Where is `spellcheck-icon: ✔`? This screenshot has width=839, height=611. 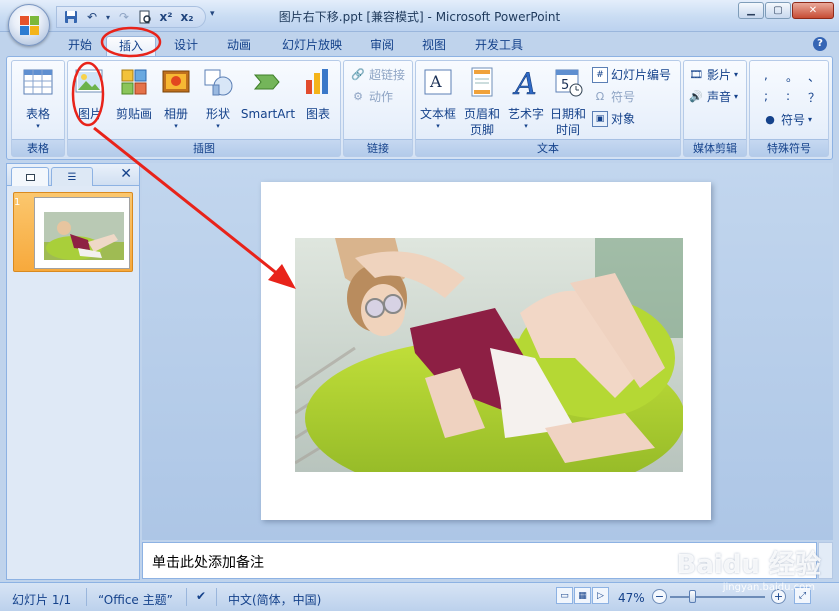
spellcheck-icon: ✔ is located at coordinates (201, 596).